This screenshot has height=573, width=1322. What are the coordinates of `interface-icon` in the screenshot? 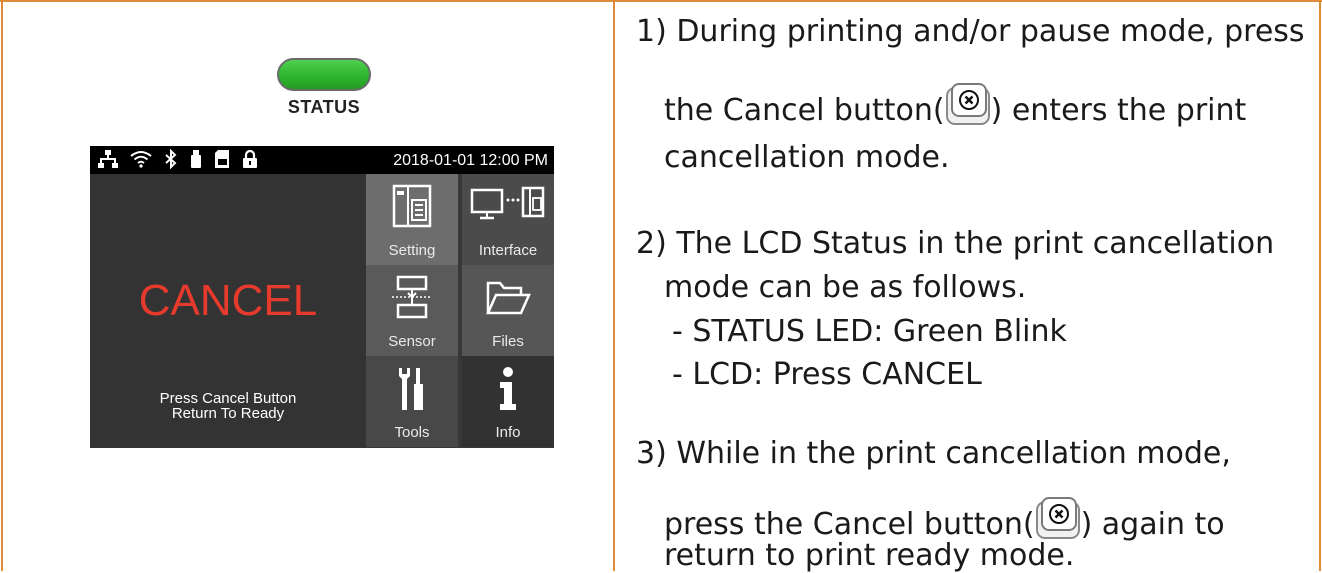 It's located at (508, 204).